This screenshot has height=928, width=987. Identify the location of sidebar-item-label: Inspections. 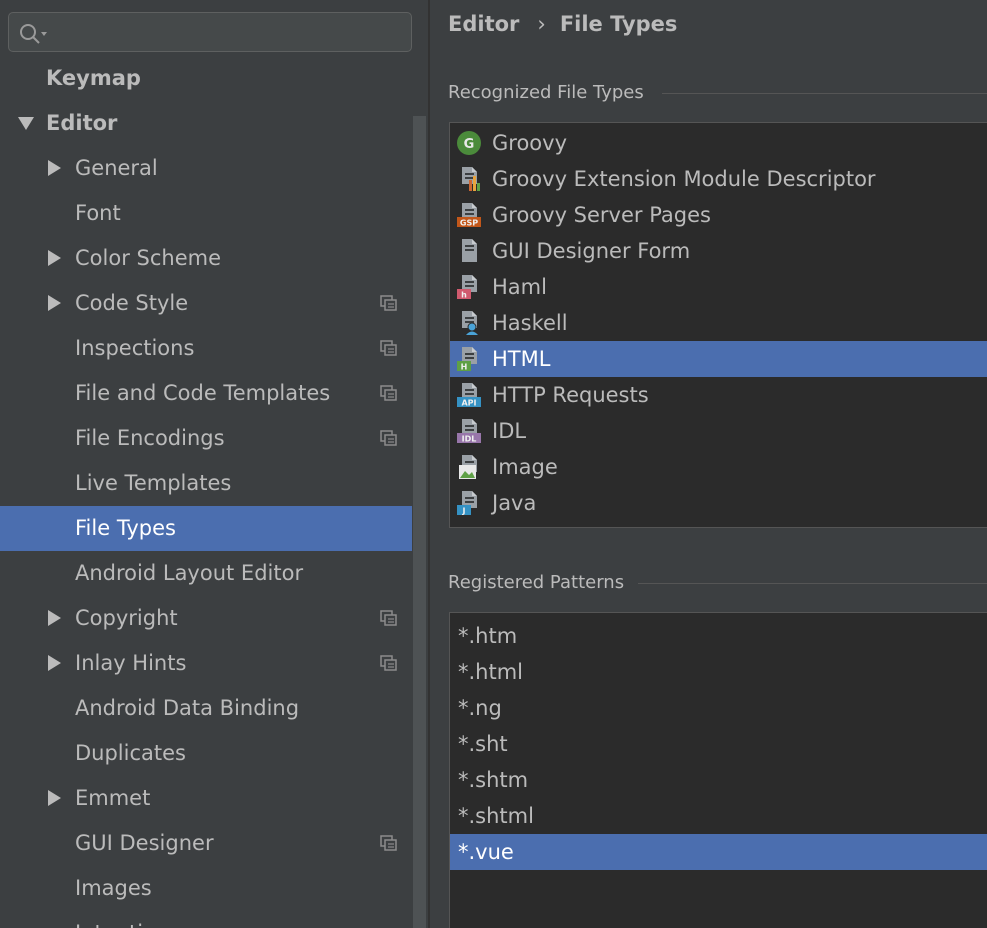
(135, 348).